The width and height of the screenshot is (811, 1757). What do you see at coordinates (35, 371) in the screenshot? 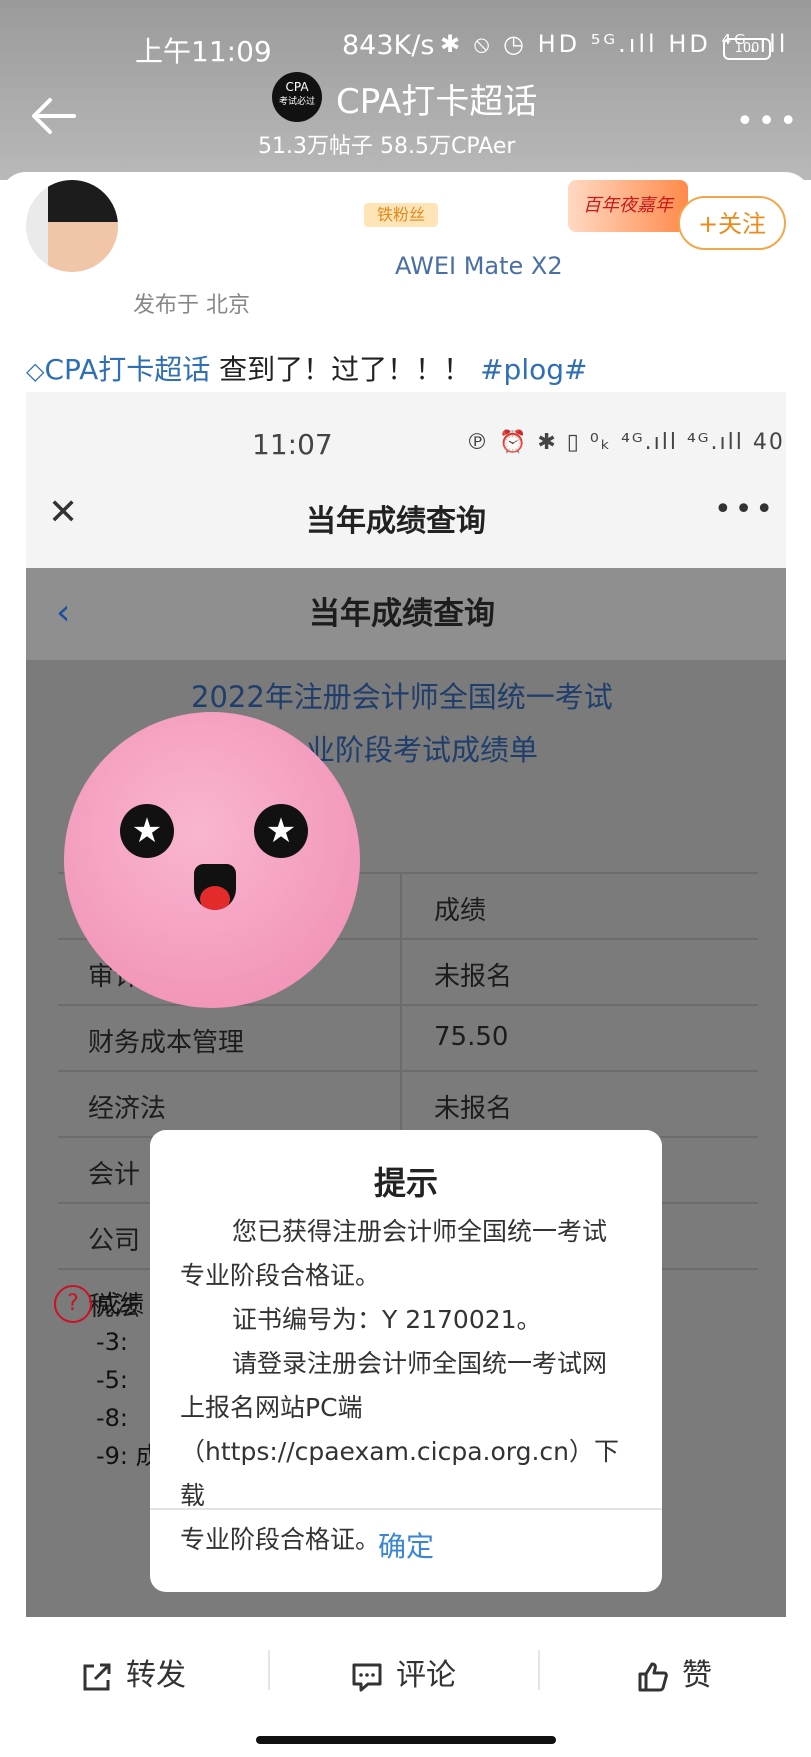
I see `diamond-icon: ◇` at bounding box center [35, 371].